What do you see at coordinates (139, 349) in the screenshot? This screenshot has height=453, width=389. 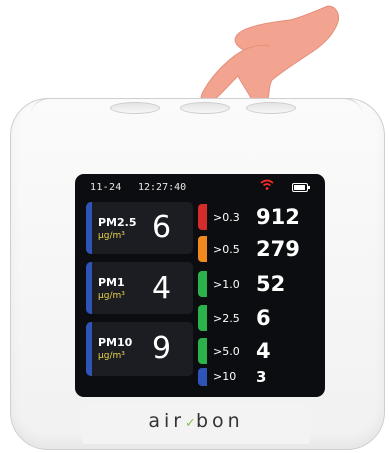 I see `pm10-card: PM10 µg/m³ 9` at bounding box center [139, 349].